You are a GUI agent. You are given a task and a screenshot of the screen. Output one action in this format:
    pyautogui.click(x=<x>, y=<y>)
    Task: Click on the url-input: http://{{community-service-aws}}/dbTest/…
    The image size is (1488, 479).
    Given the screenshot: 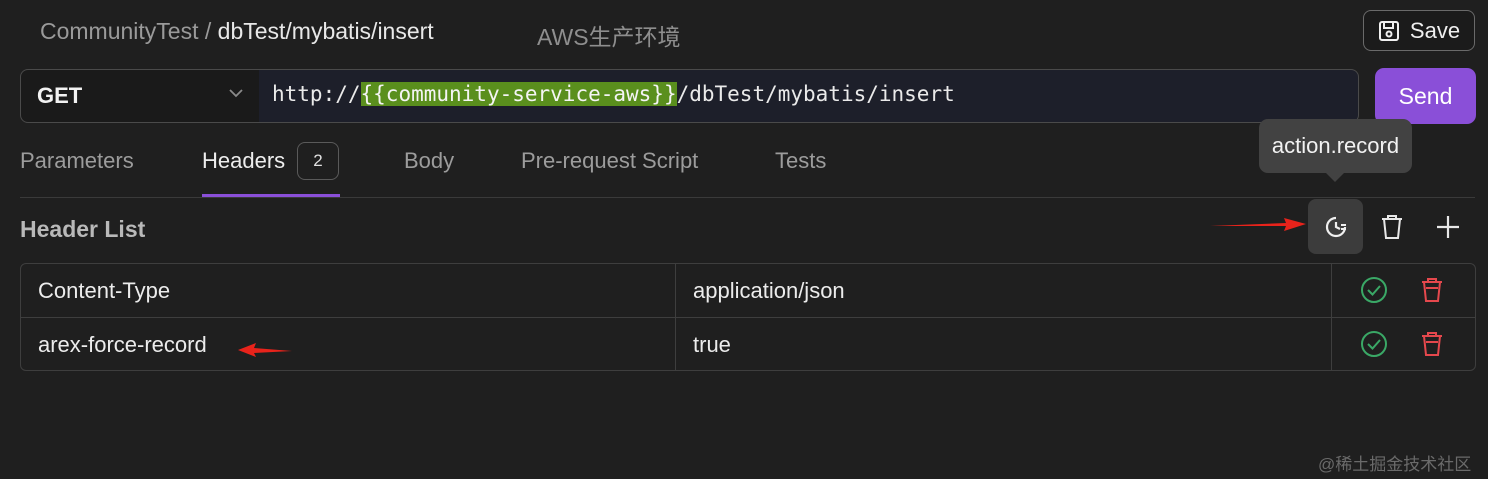 What is the action you would take?
    pyautogui.click(x=809, y=96)
    